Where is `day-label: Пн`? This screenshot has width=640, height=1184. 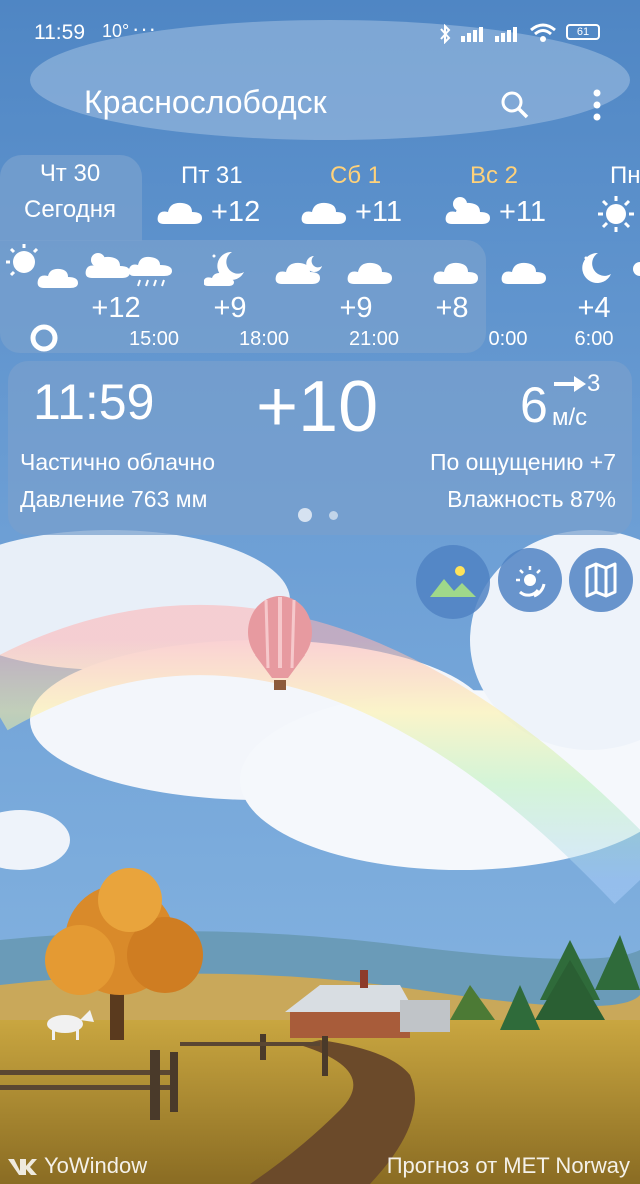
day-label: Пн is located at coordinates (625, 175).